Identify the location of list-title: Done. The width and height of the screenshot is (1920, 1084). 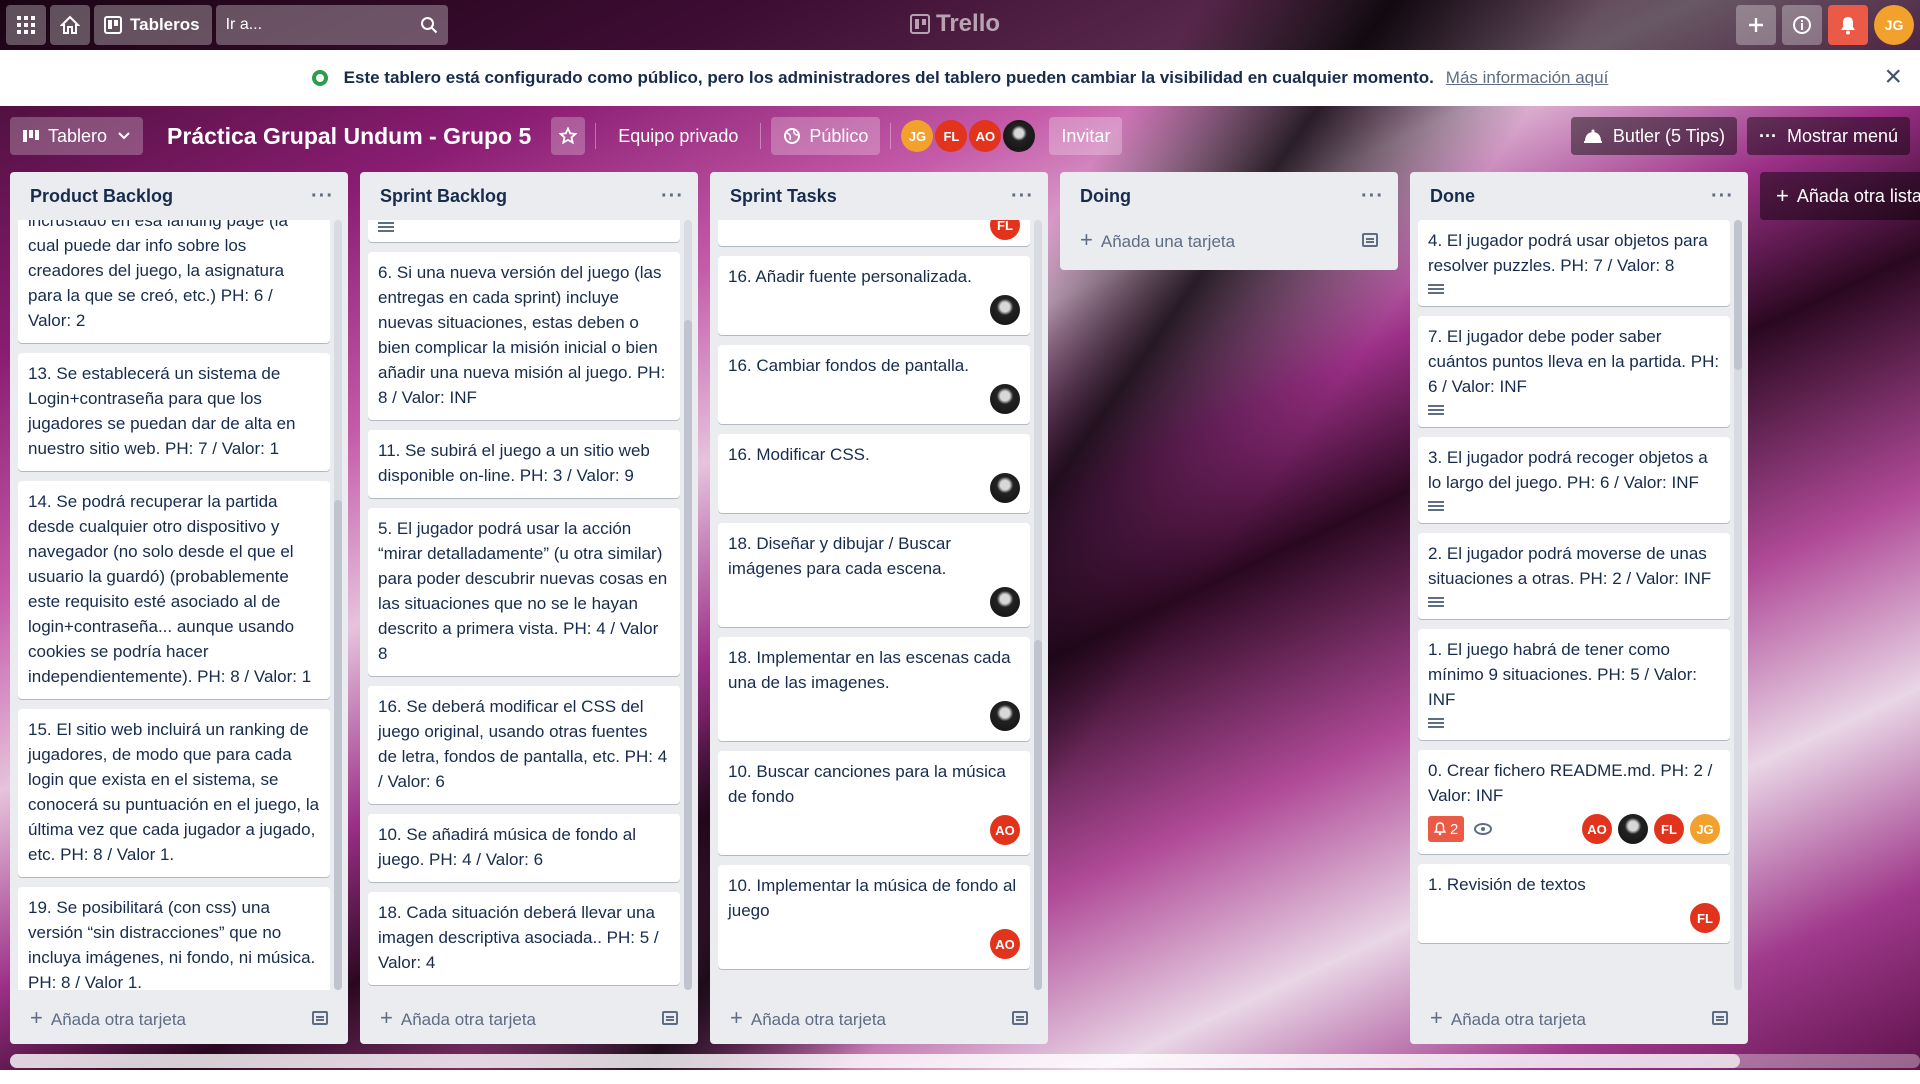
(1452, 196).